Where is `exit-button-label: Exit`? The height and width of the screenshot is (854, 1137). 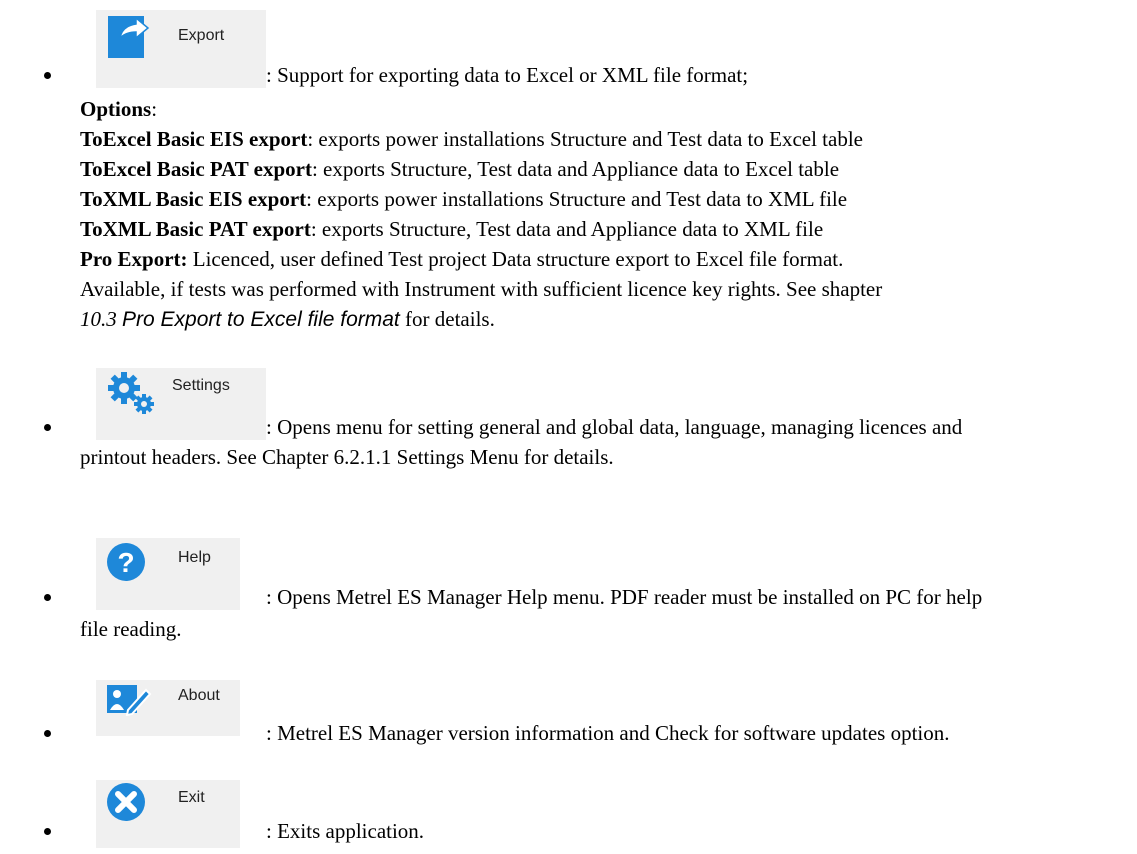
exit-button-label: Exit is located at coordinates (191, 797).